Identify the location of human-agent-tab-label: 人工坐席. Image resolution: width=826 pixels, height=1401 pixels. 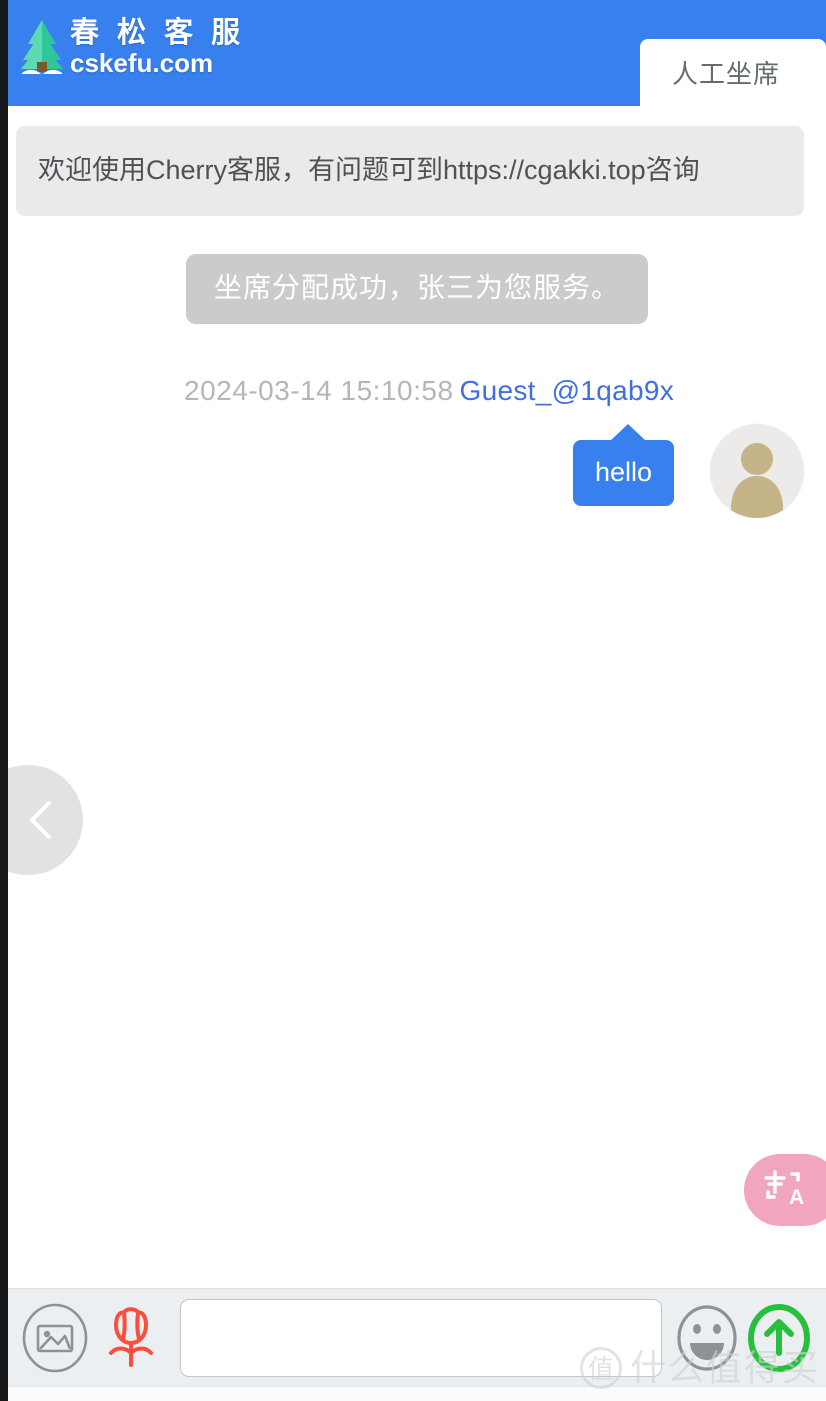
(725, 74).